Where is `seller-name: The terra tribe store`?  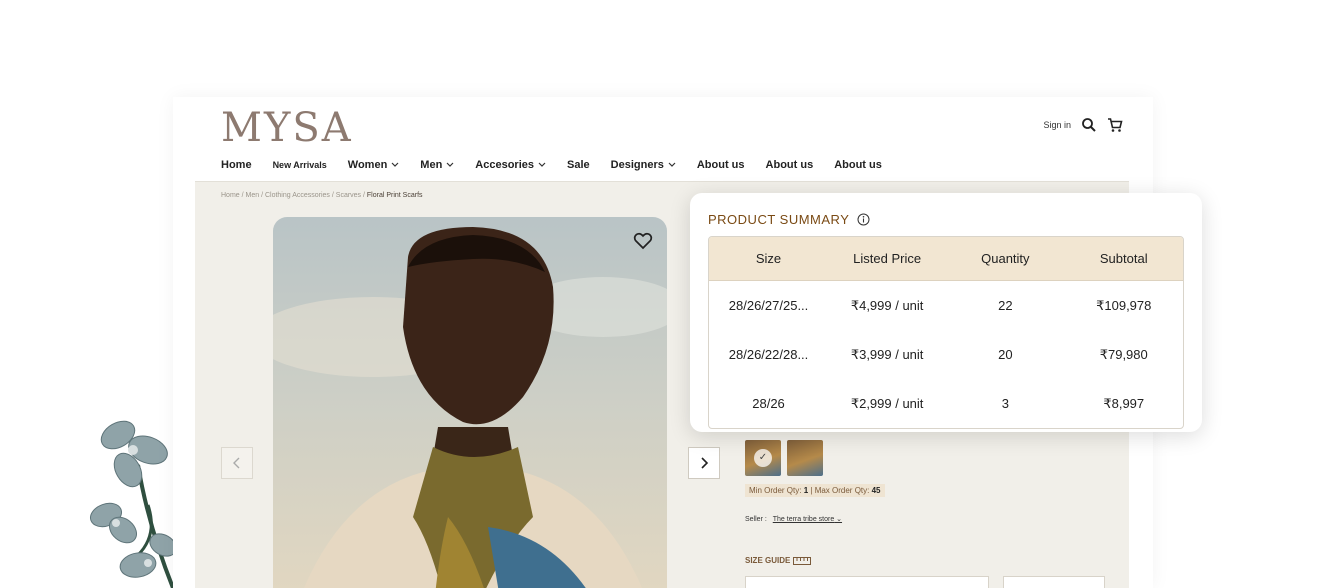
seller-name: The terra tribe store is located at coordinates (803, 519).